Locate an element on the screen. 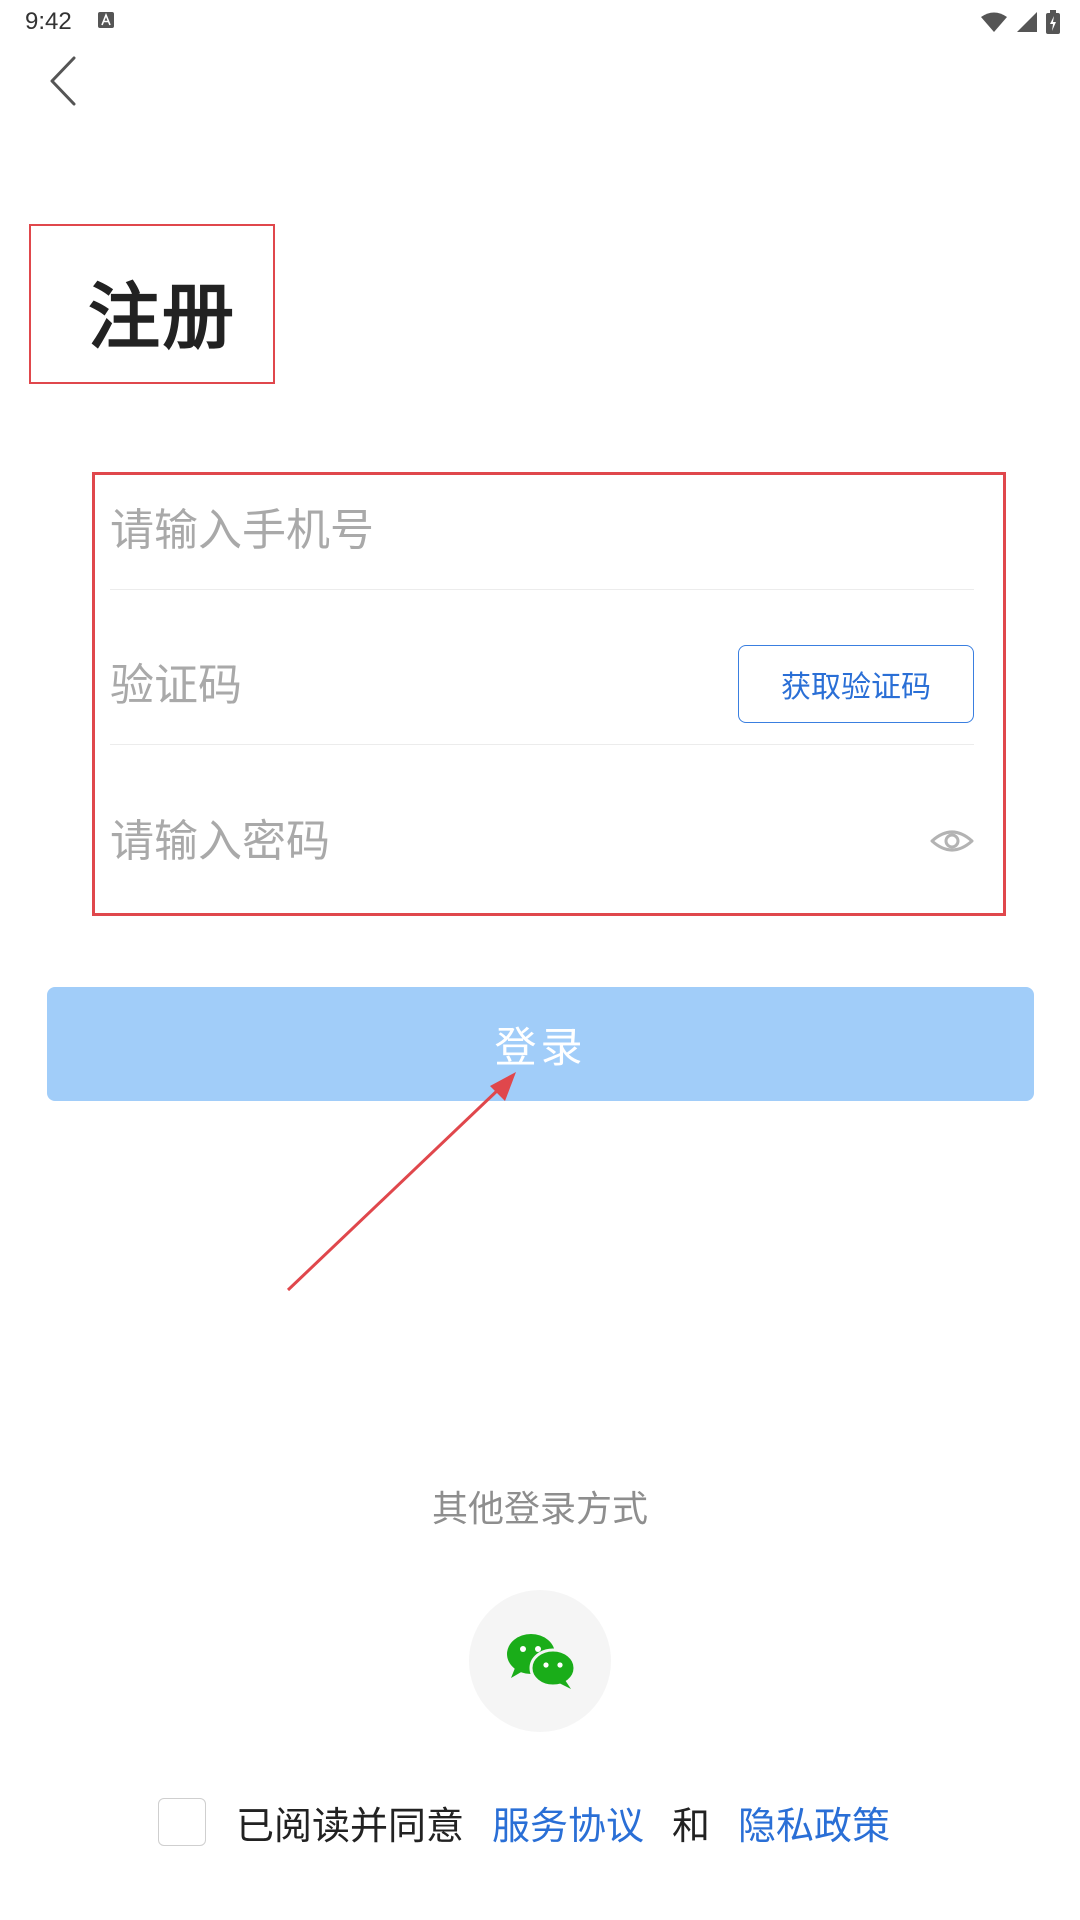 This screenshot has width=1080, height=1920. get-code-button: 获取验证码 is located at coordinates (856, 684).